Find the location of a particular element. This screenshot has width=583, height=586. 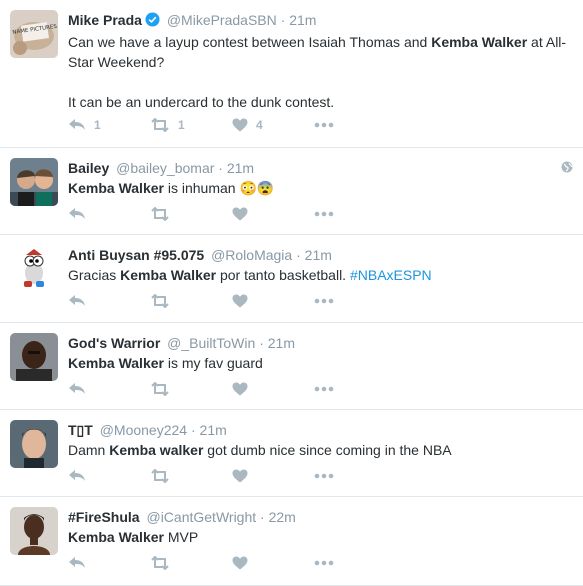

user-screen-name: @bailey_bomar is located at coordinates (165, 168).